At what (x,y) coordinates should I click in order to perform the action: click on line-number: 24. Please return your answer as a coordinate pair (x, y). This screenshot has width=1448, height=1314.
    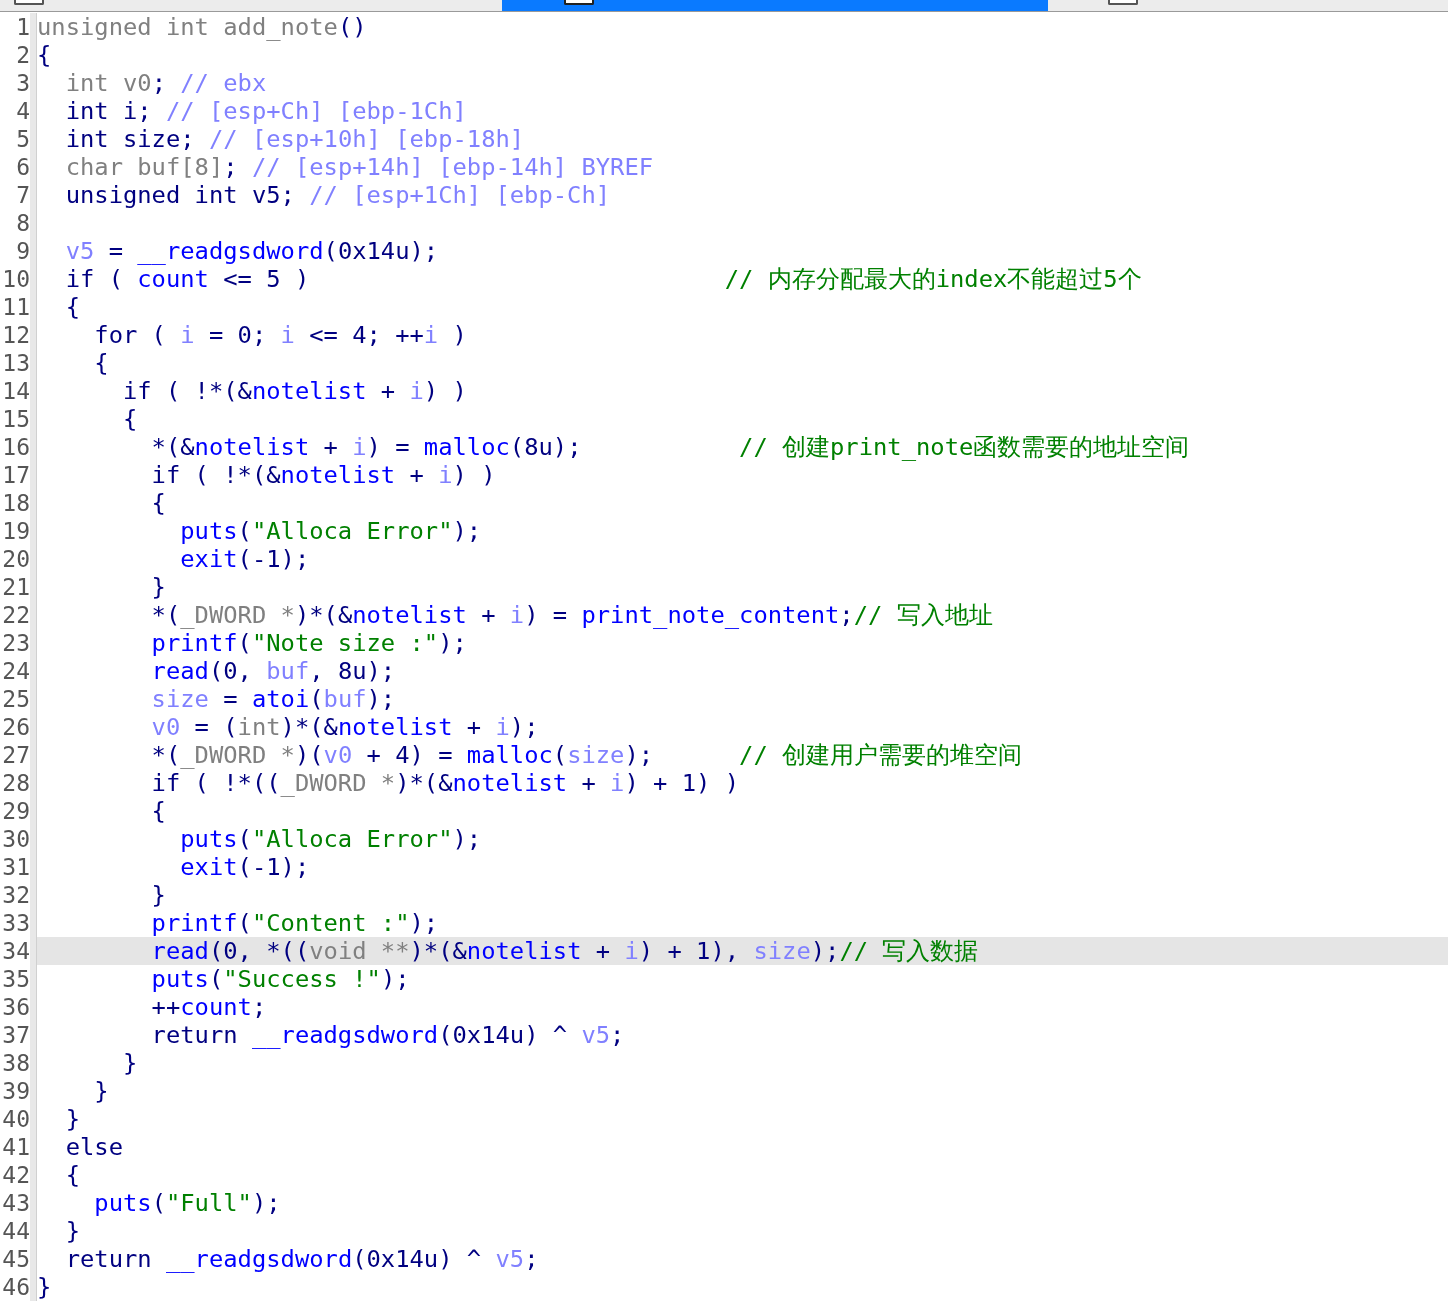
    Looking at the image, I should click on (16, 671).